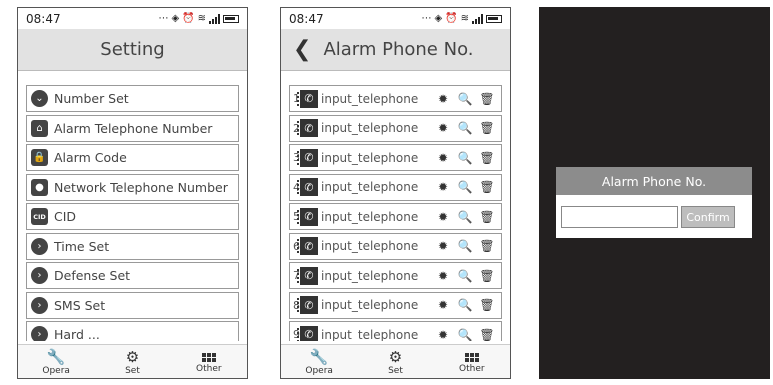 The height and width of the screenshot is (385, 773). I want to click on lock-icon: 🔒, so click(39, 157).